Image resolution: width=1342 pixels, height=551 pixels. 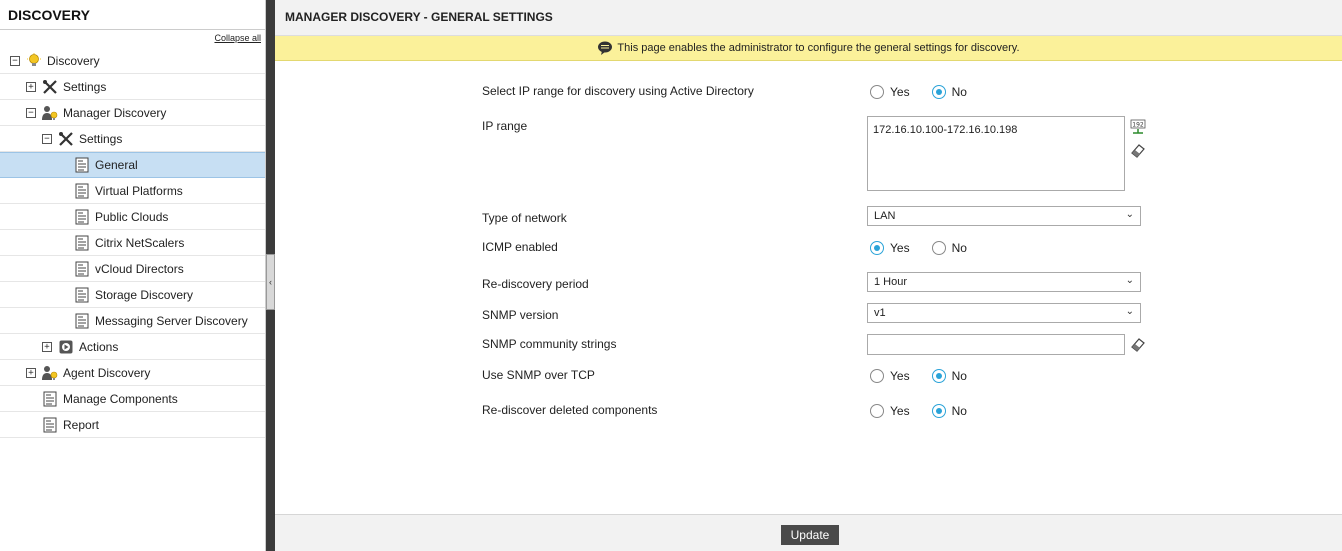 I want to click on ip-range-label: IP range, so click(x=505, y=126).